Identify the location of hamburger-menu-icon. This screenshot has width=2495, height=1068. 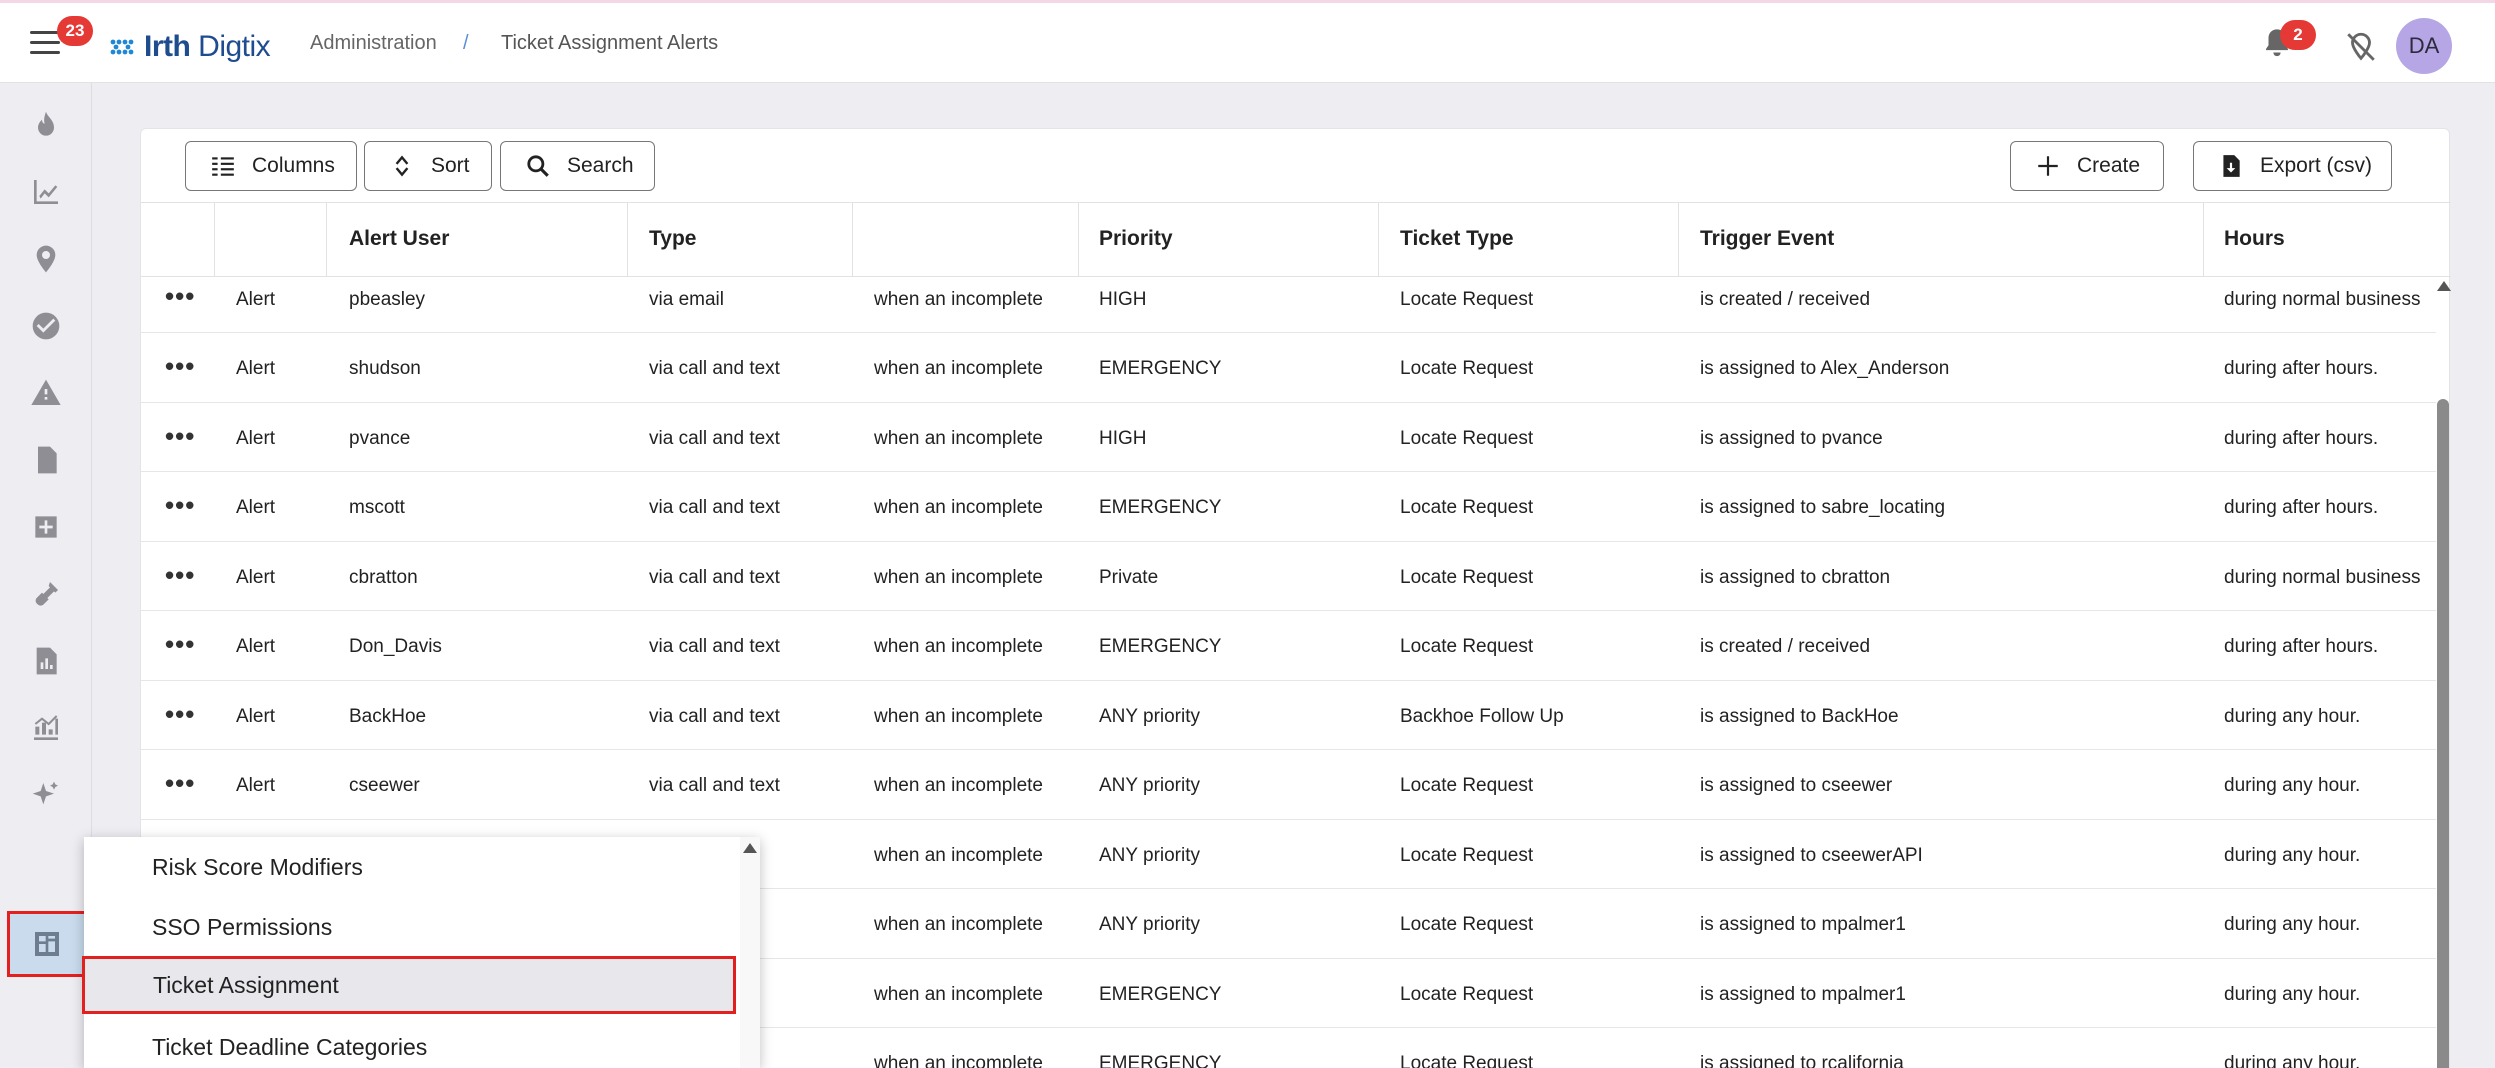
(45, 43).